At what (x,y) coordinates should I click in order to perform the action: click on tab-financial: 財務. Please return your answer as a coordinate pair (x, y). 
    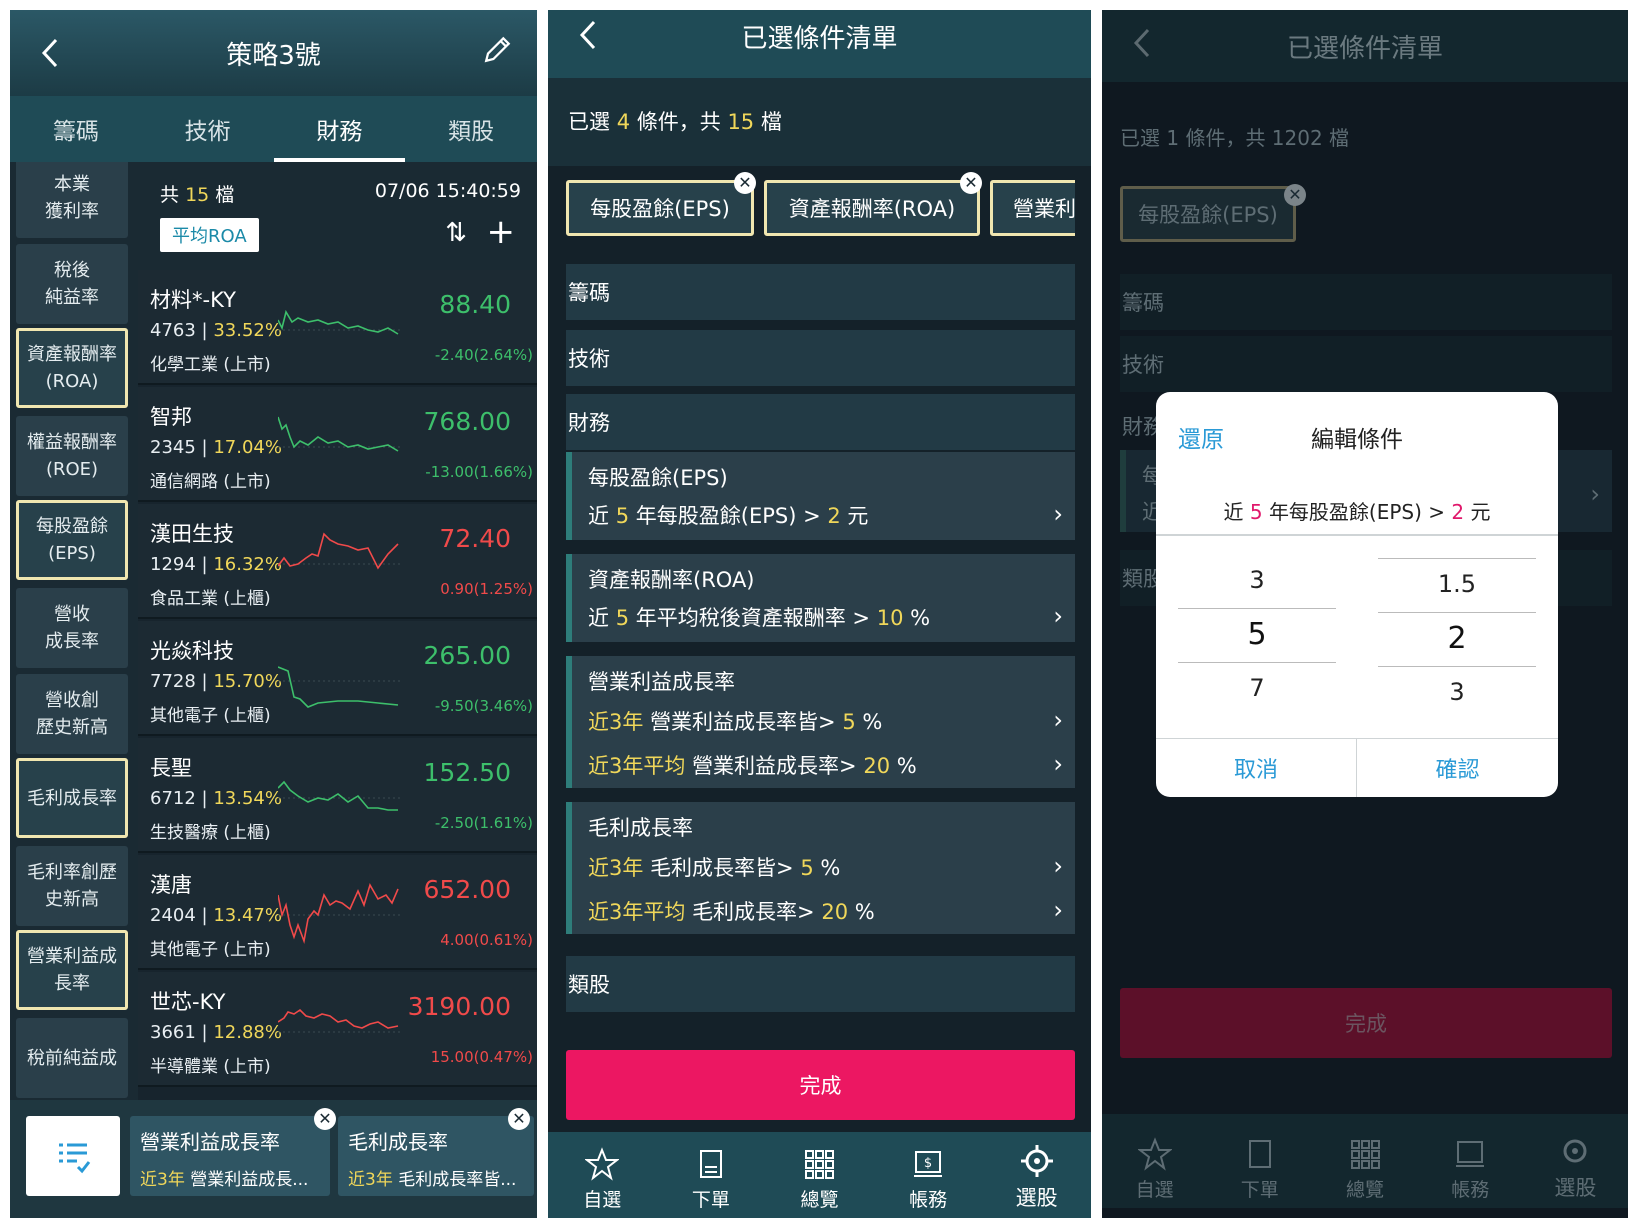
    Looking at the image, I should click on (339, 129).